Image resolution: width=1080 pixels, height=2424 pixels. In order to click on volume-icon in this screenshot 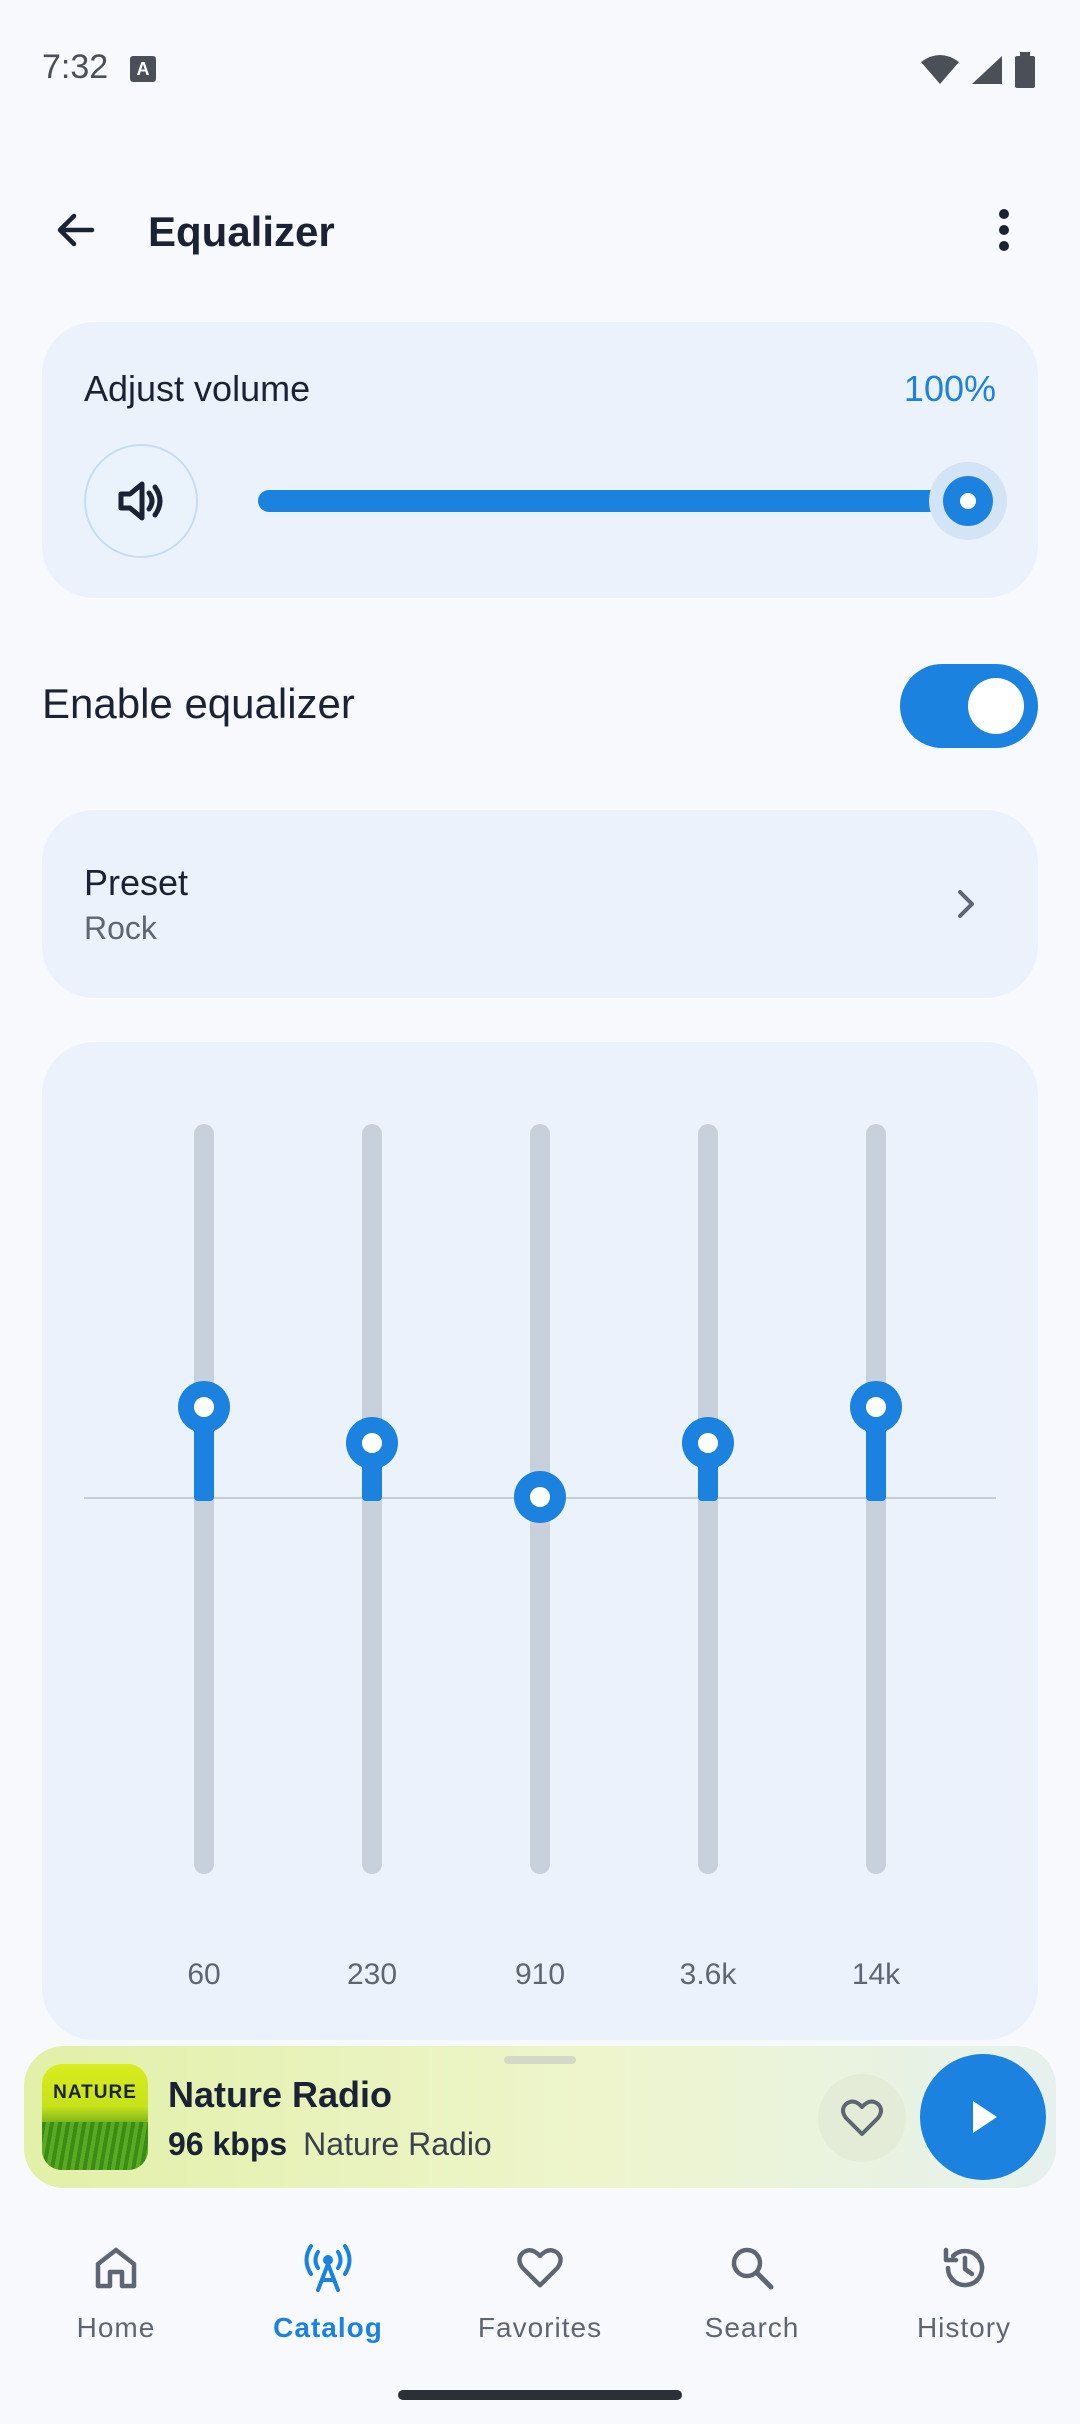, I will do `click(140, 501)`.